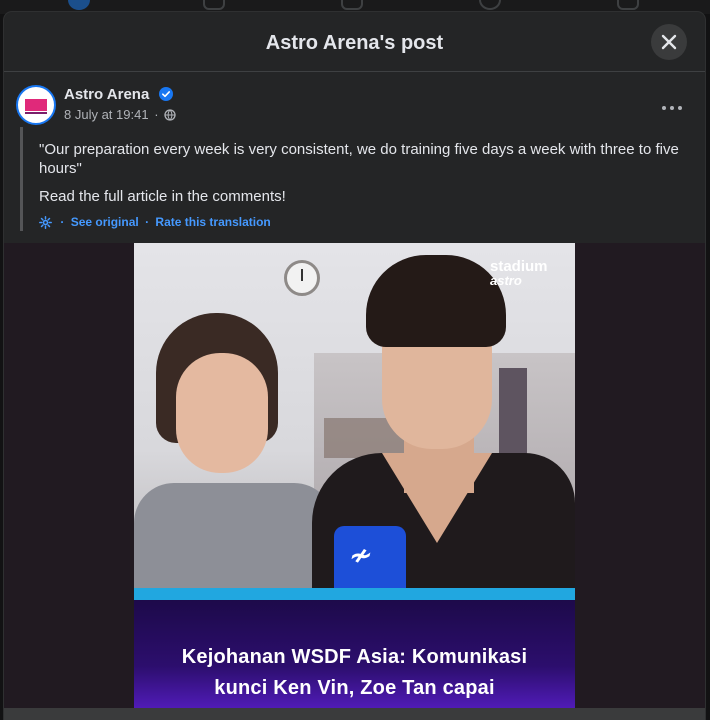  Describe the element at coordinates (664, 108) in the screenshot. I see `more-options-icon` at that location.